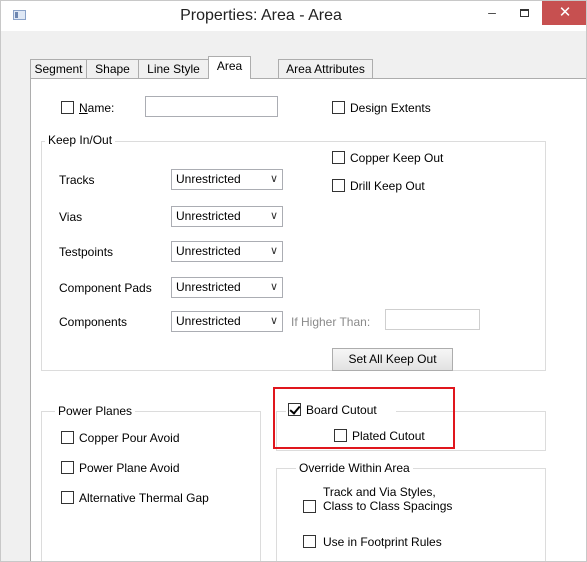 Image resolution: width=587 pixels, height=562 pixels. I want to click on maximize-button, so click(524, 13).